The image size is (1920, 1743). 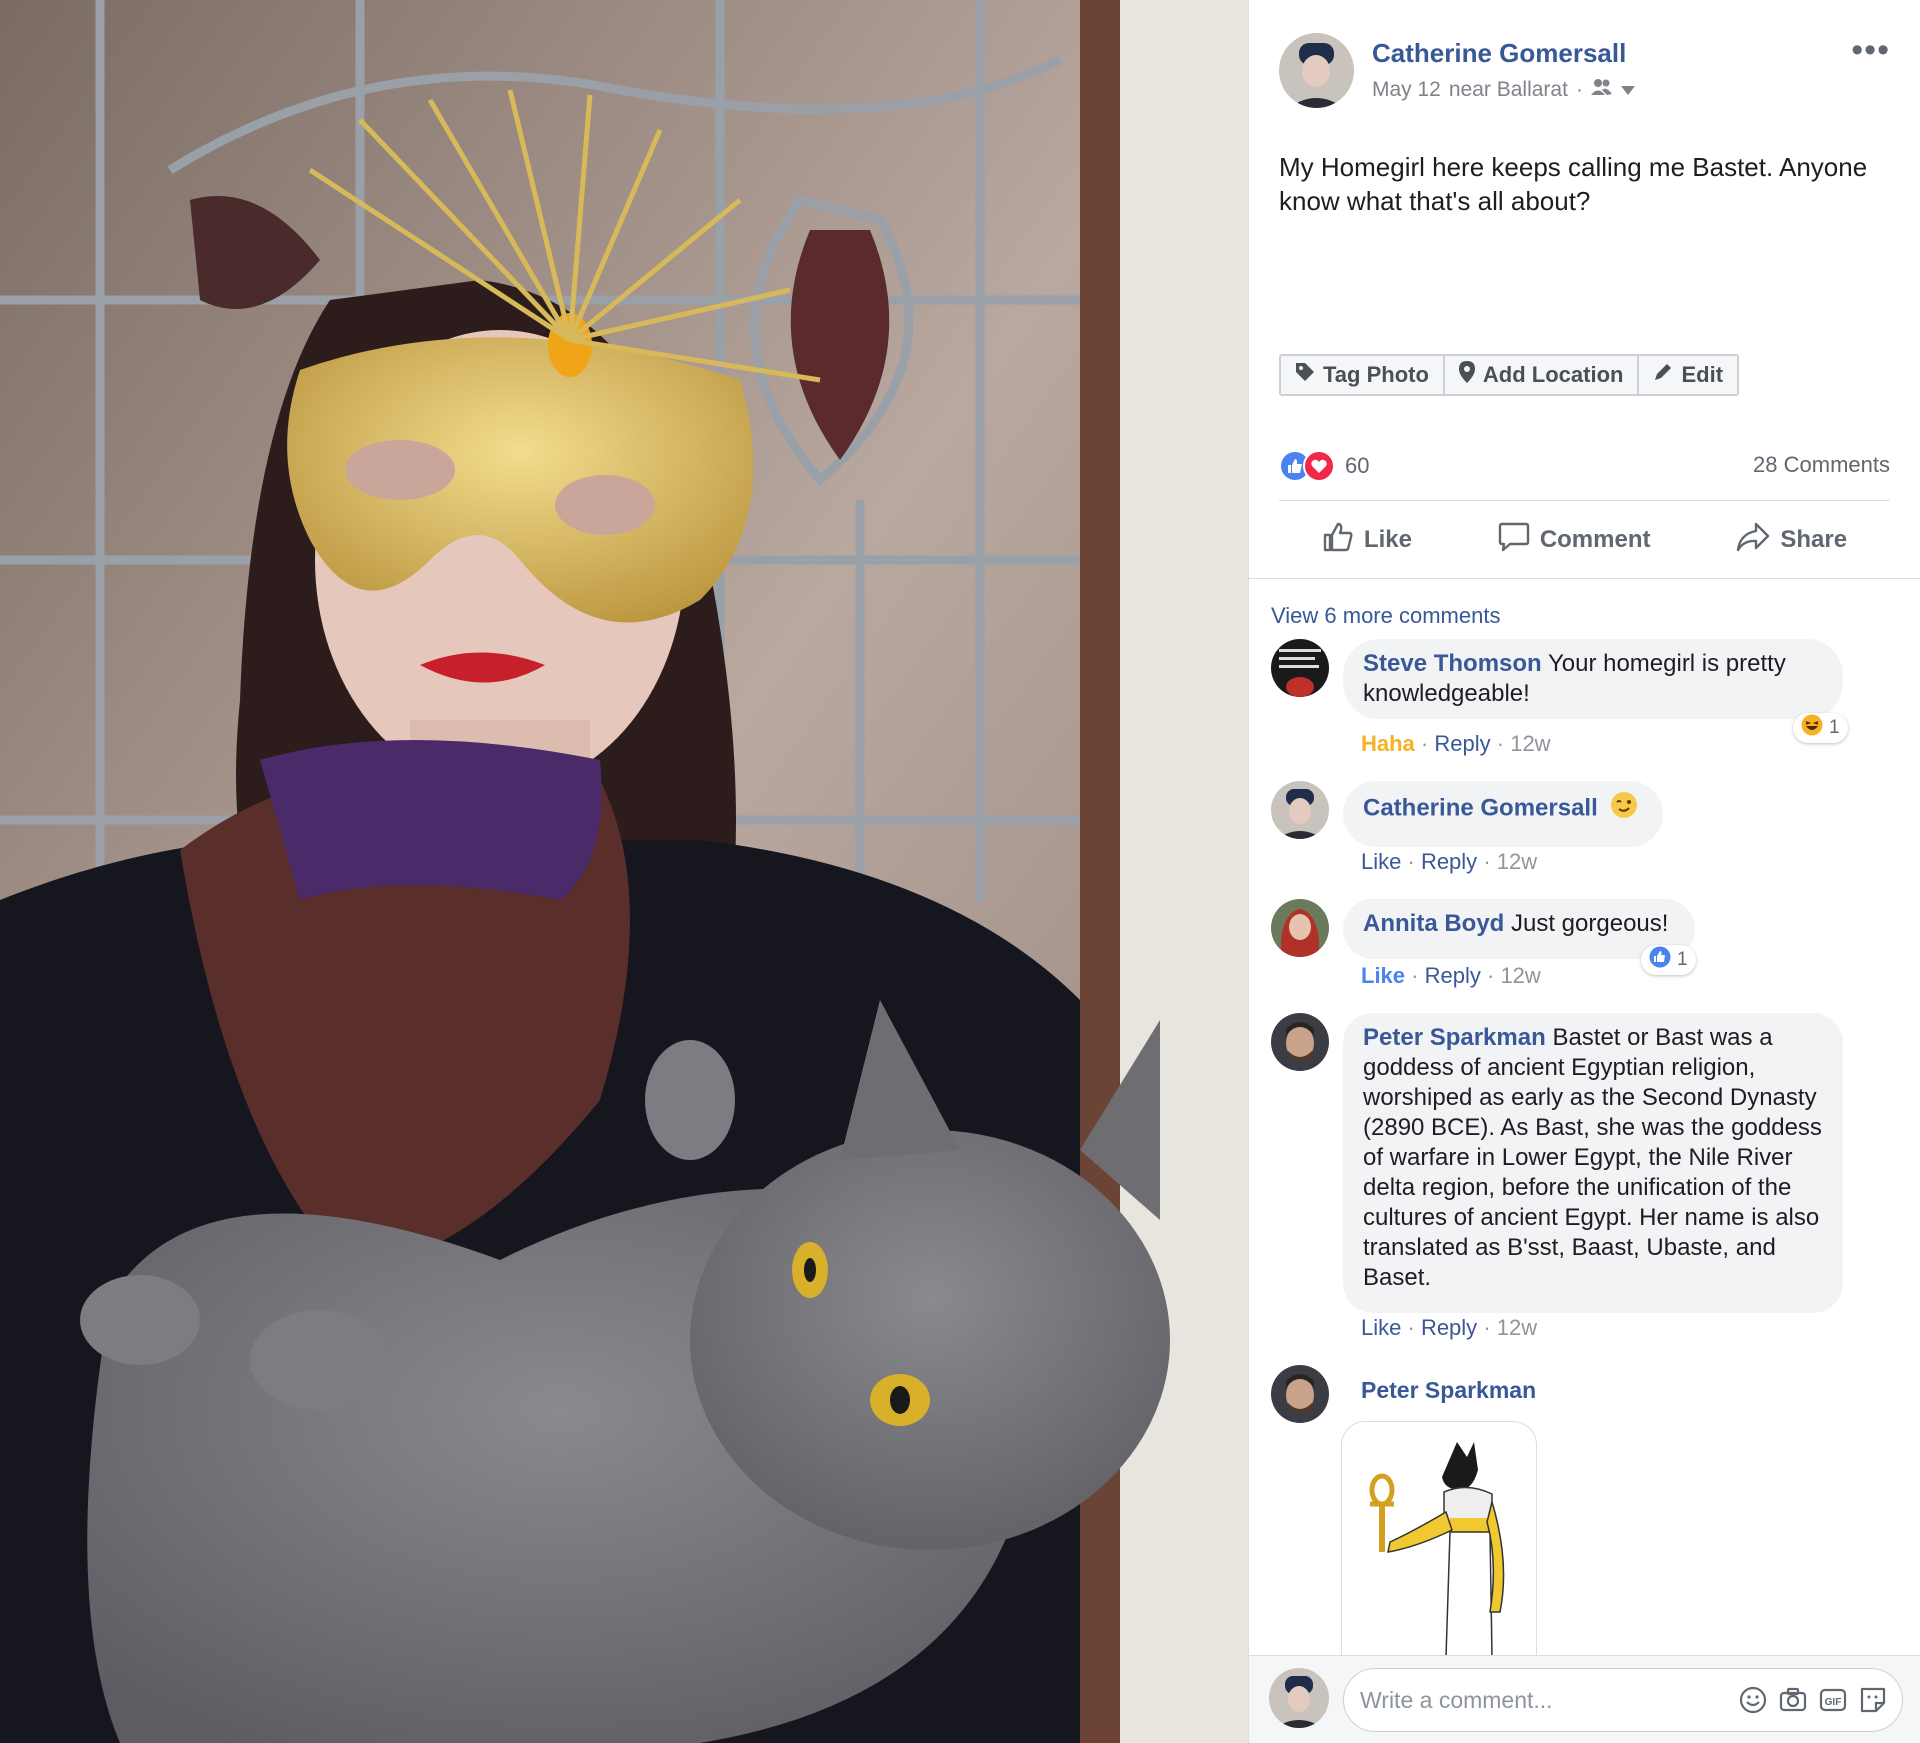 I want to click on location-pin-icon, so click(x=1466, y=375).